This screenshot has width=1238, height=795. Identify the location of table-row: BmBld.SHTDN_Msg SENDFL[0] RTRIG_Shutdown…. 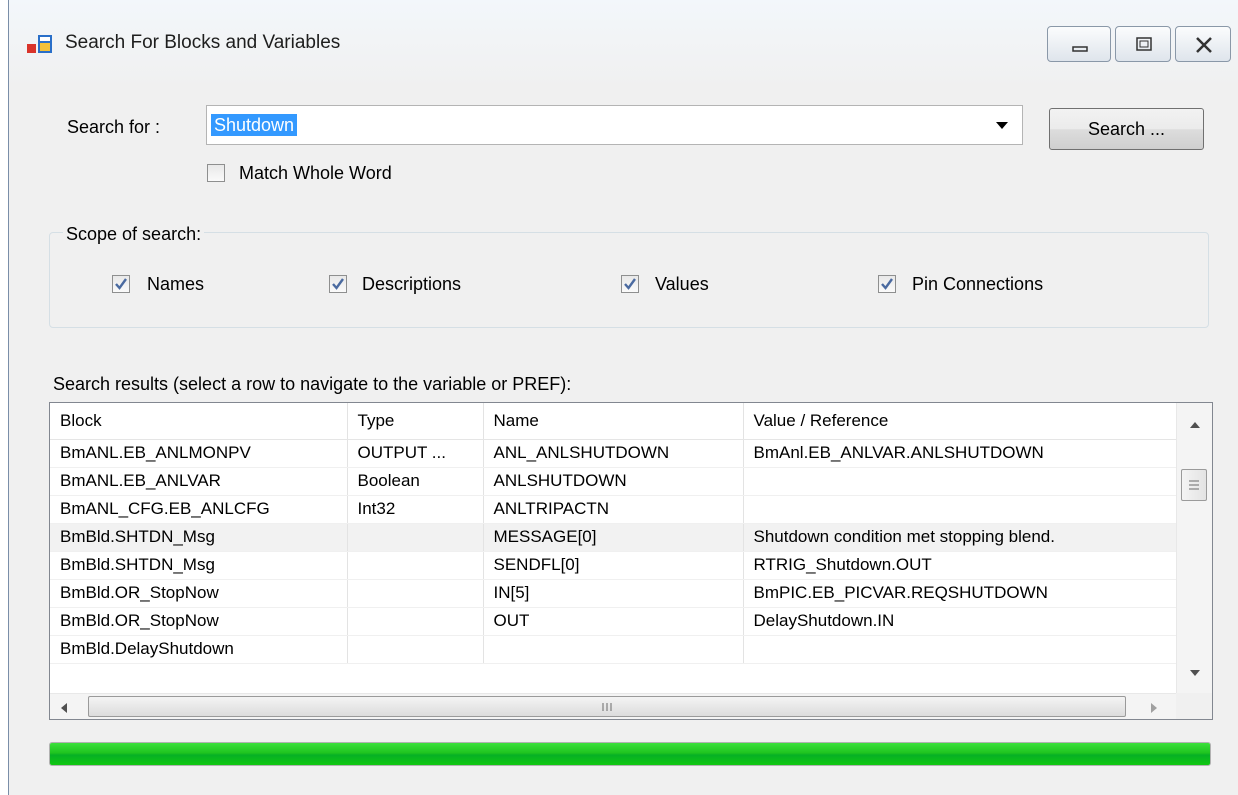
(613, 565).